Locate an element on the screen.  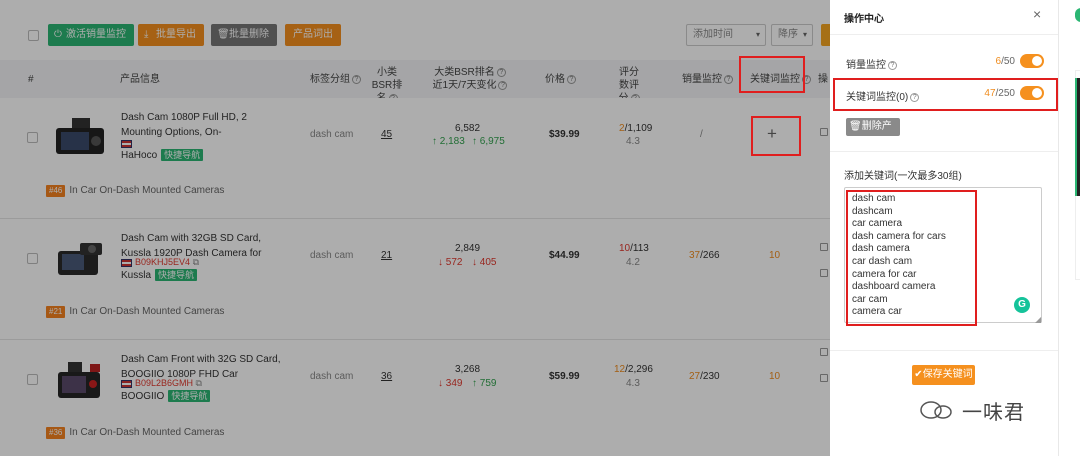
highlight-keyword-header is located at coordinates (772, 74).